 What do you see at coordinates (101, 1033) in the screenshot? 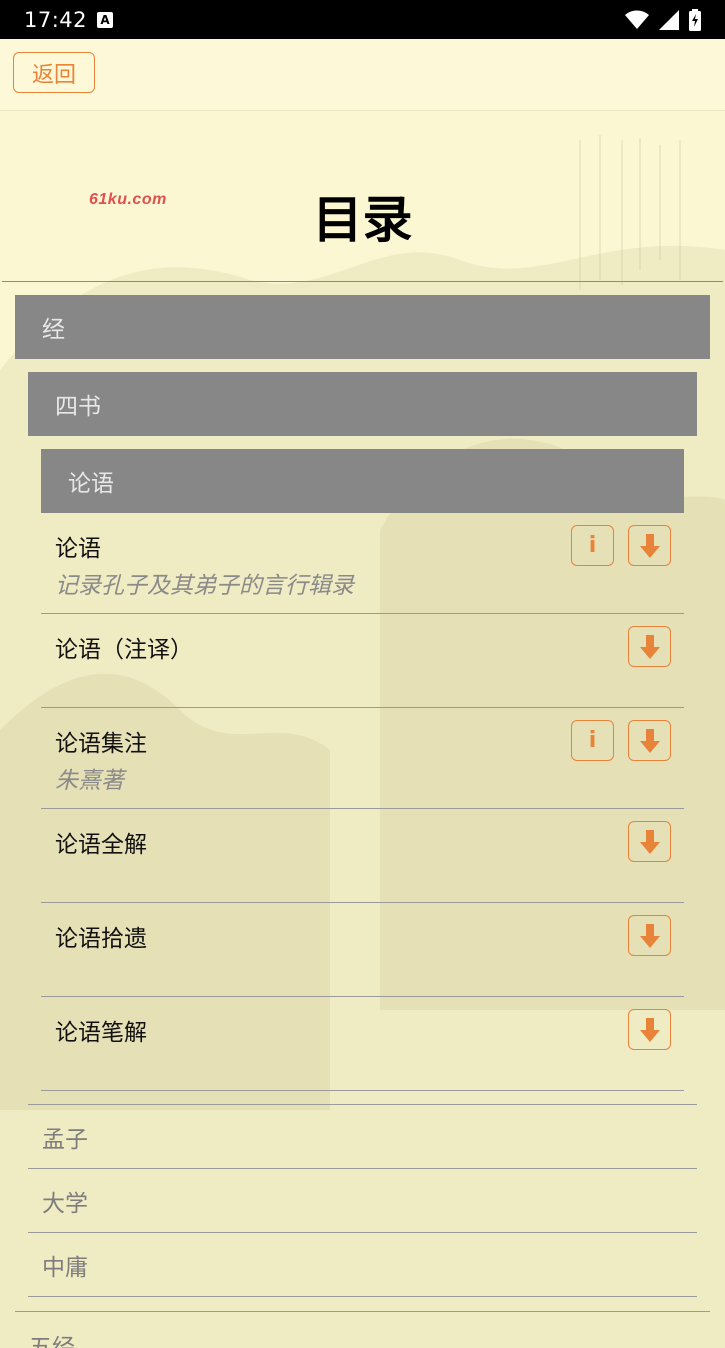
I see `book-title: 论语笔解` at bounding box center [101, 1033].